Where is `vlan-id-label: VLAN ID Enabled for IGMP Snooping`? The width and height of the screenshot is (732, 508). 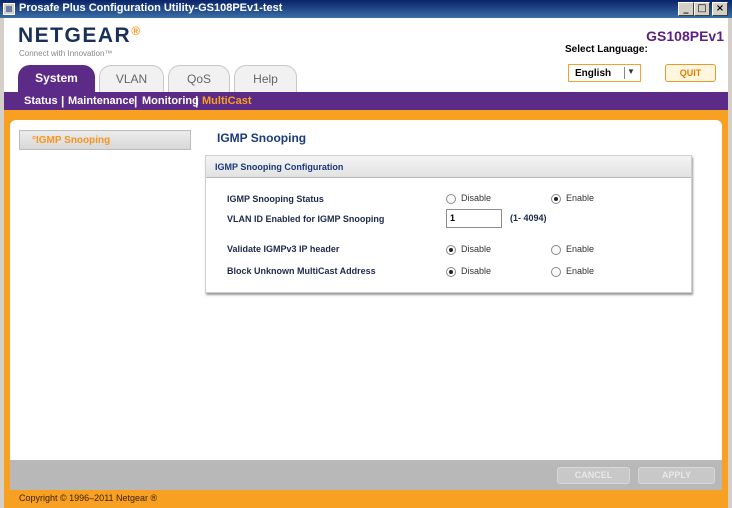
vlan-id-label: VLAN ID Enabled for IGMP Snooping is located at coordinates (306, 219).